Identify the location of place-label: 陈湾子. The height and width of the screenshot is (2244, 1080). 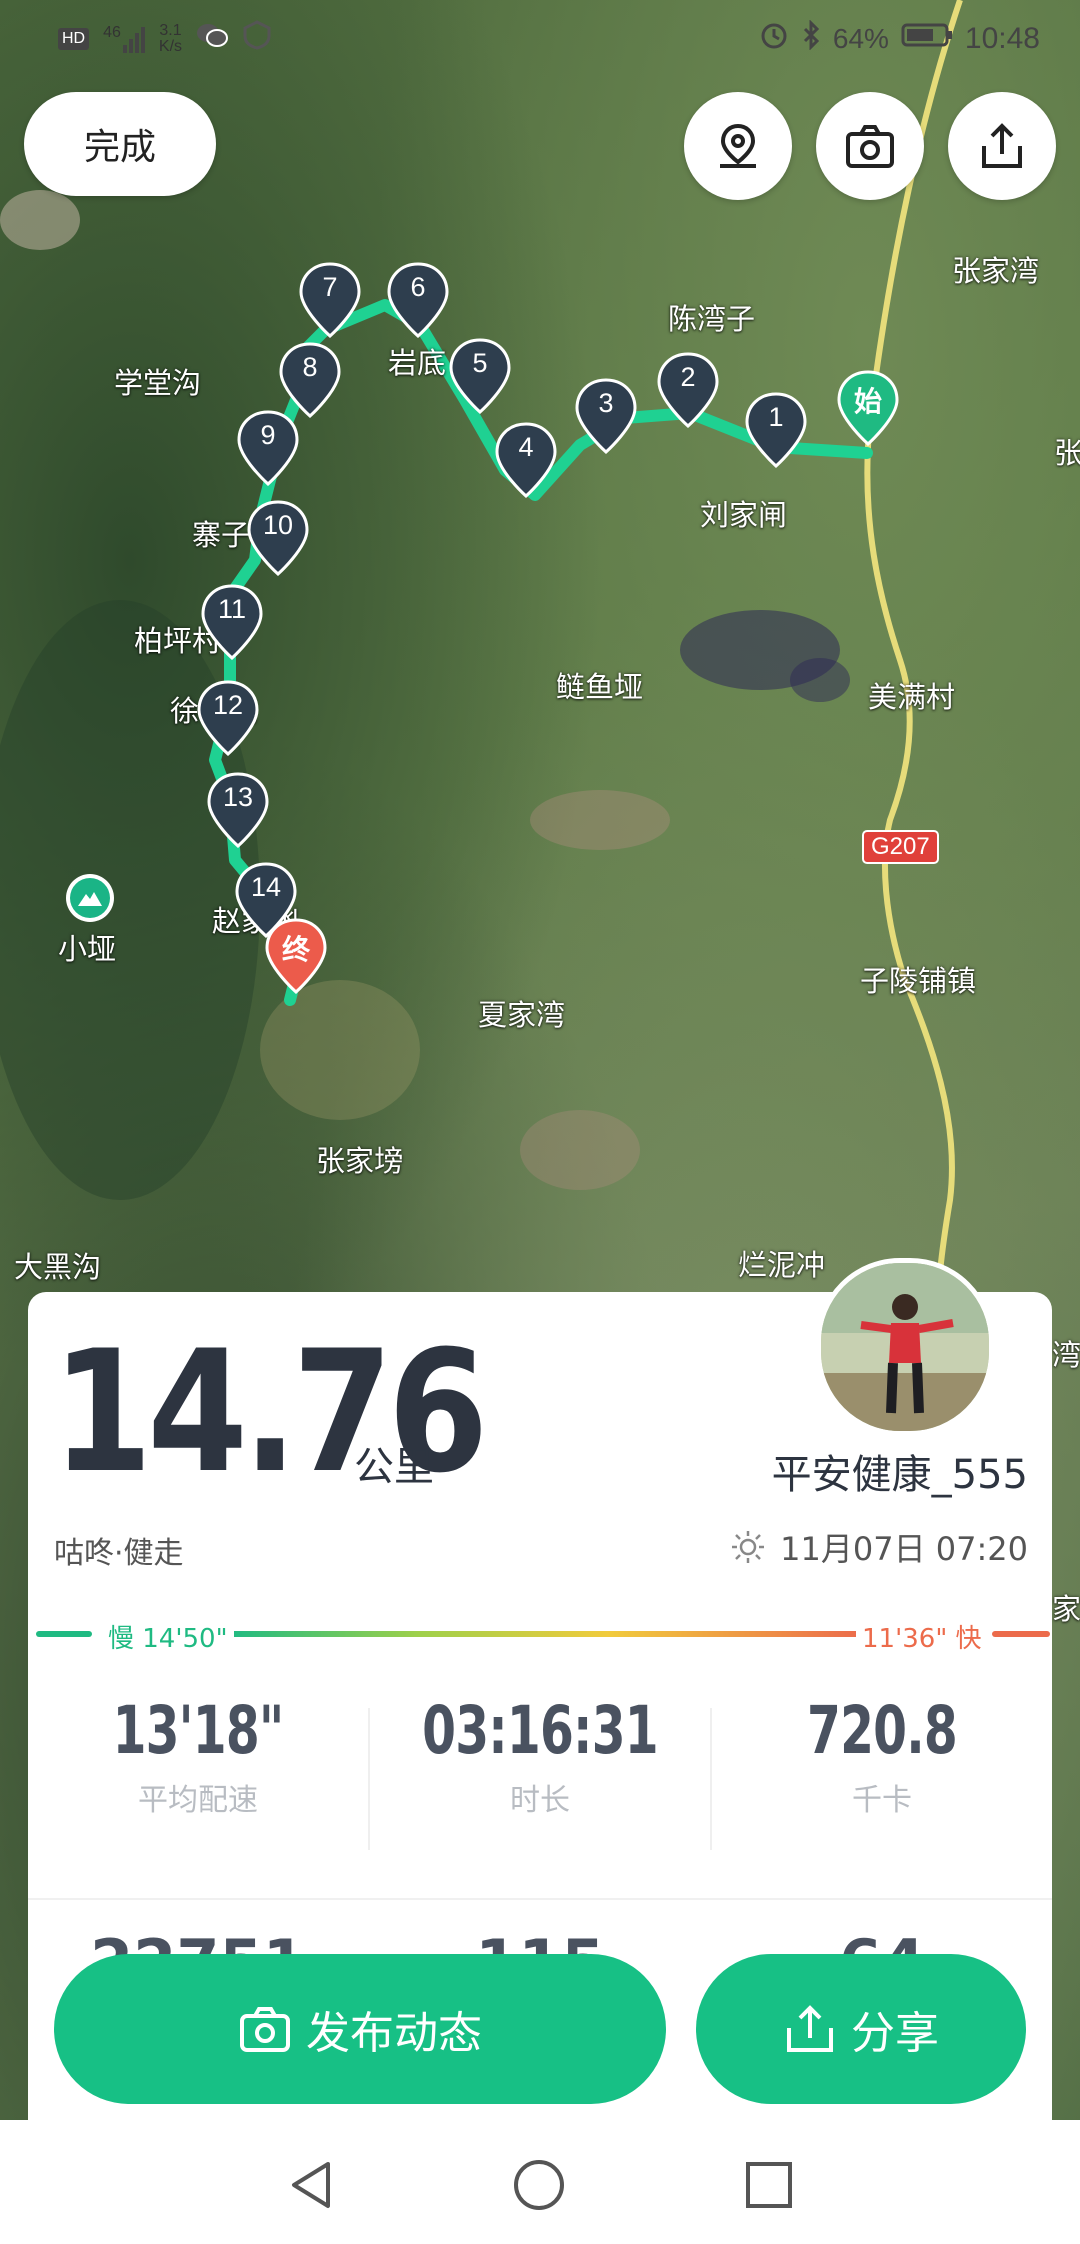
(712, 319).